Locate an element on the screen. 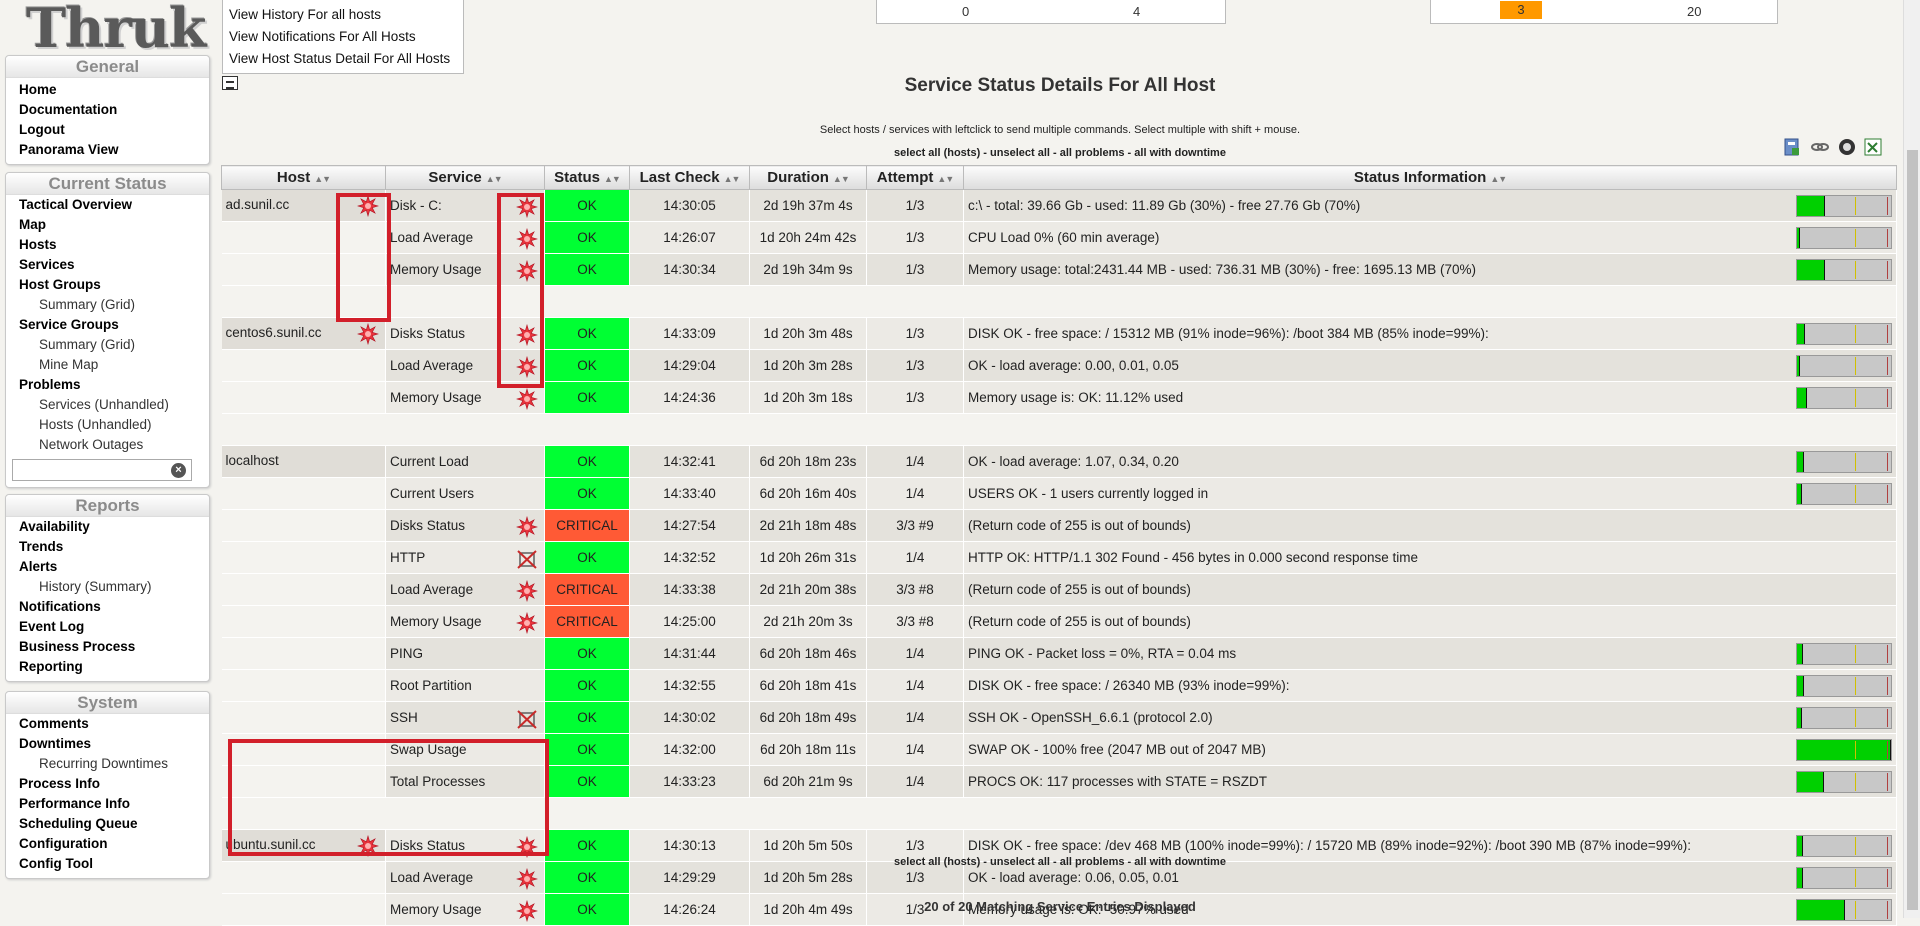  sidebar-item-services: Services is located at coordinates (107, 265).